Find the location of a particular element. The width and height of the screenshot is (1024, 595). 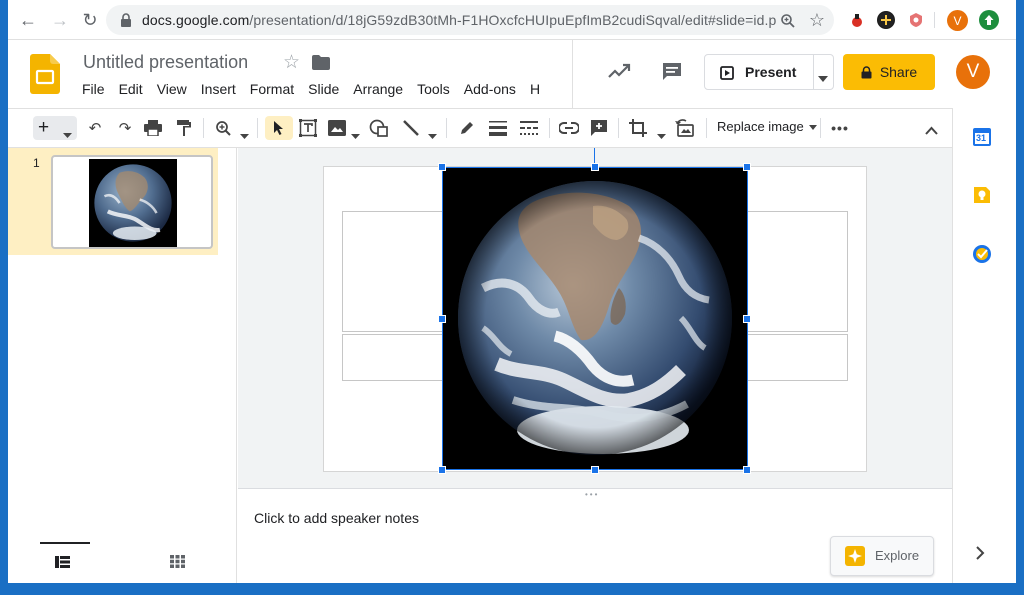

replace-image-button: Replace image is located at coordinates (767, 126).